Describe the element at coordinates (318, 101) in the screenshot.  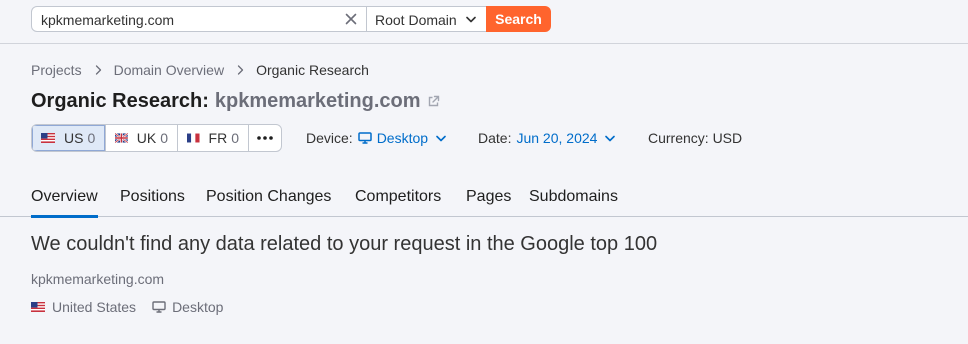
I see `page-title-domain: kpkmemarketing.com` at that location.